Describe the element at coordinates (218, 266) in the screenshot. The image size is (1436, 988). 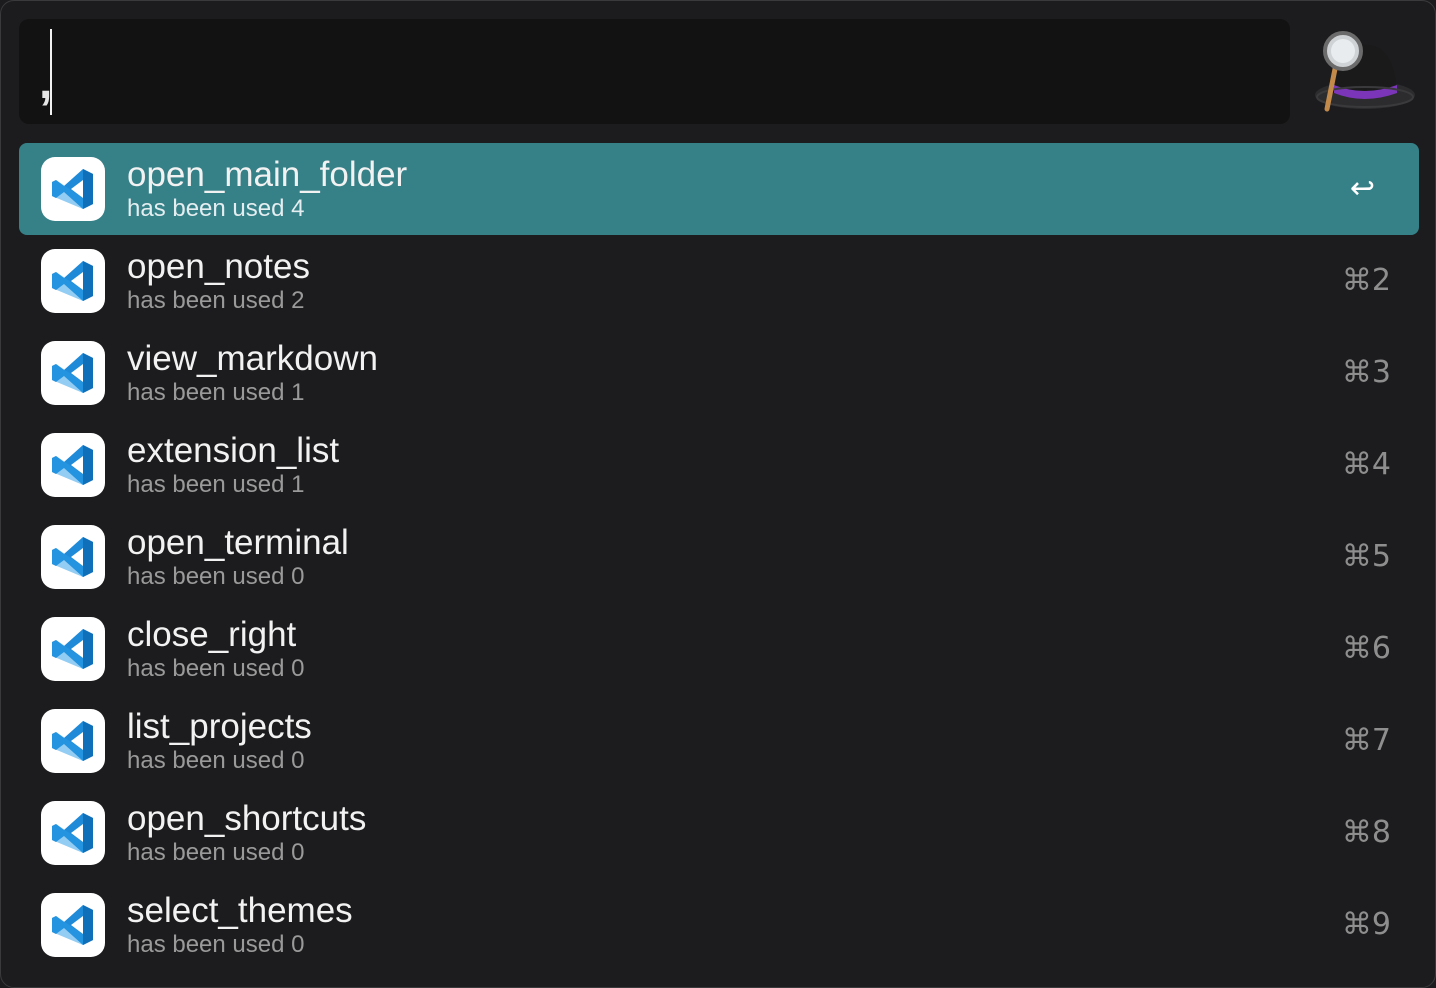
I see `result-title: open_notes` at that location.